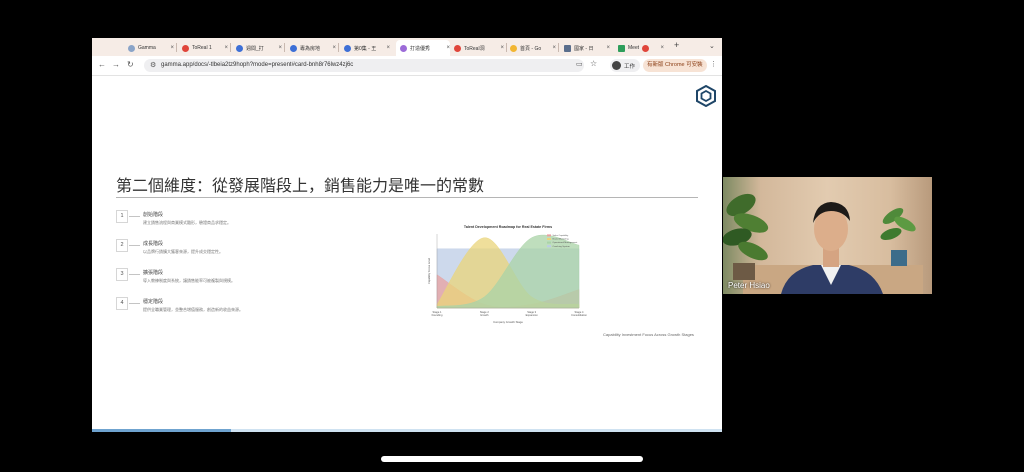 This screenshot has height=472, width=1024. What do you see at coordinates (193, 309) in the screenshot?
I see `stage-description: 提供全職業管理，並整合增值服務，創造新的收益來源。` at bounding box center [193, 309].